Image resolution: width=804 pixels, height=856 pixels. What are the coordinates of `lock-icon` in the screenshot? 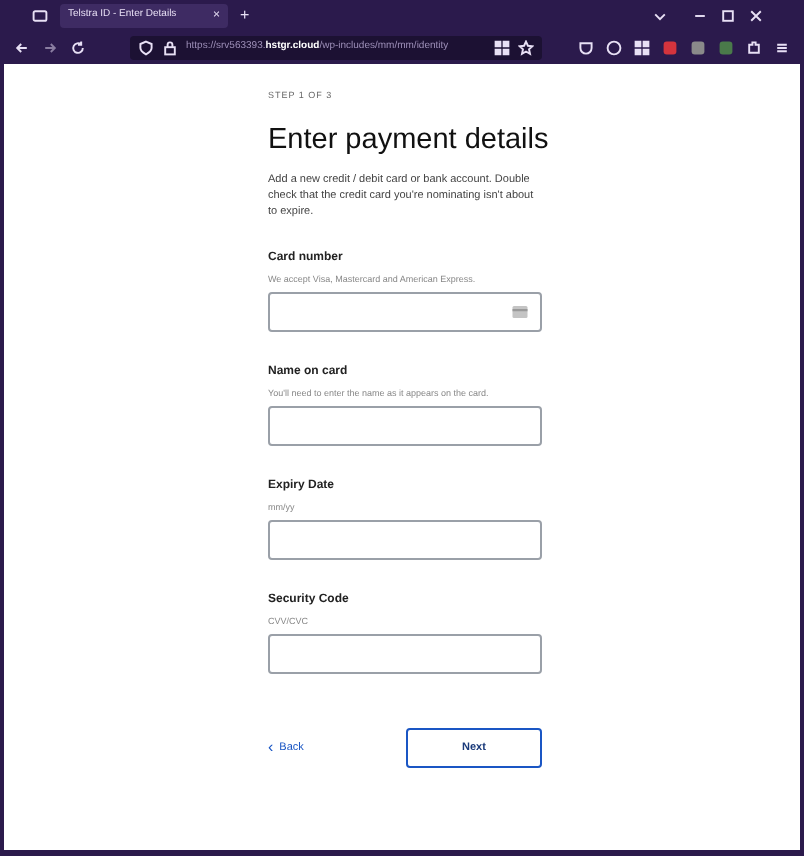 It's located at (170, 47).